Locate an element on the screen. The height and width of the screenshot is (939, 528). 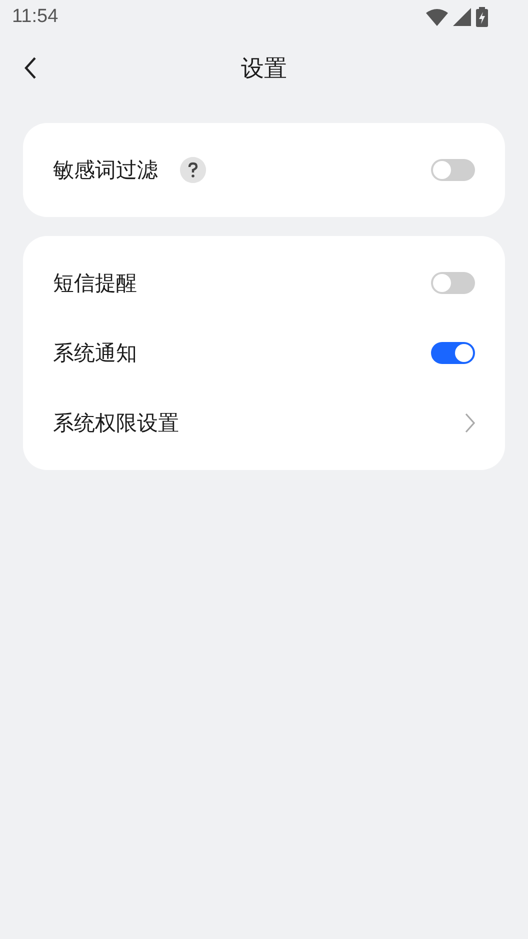
wifi-icon is located at coordinates (437, 17).